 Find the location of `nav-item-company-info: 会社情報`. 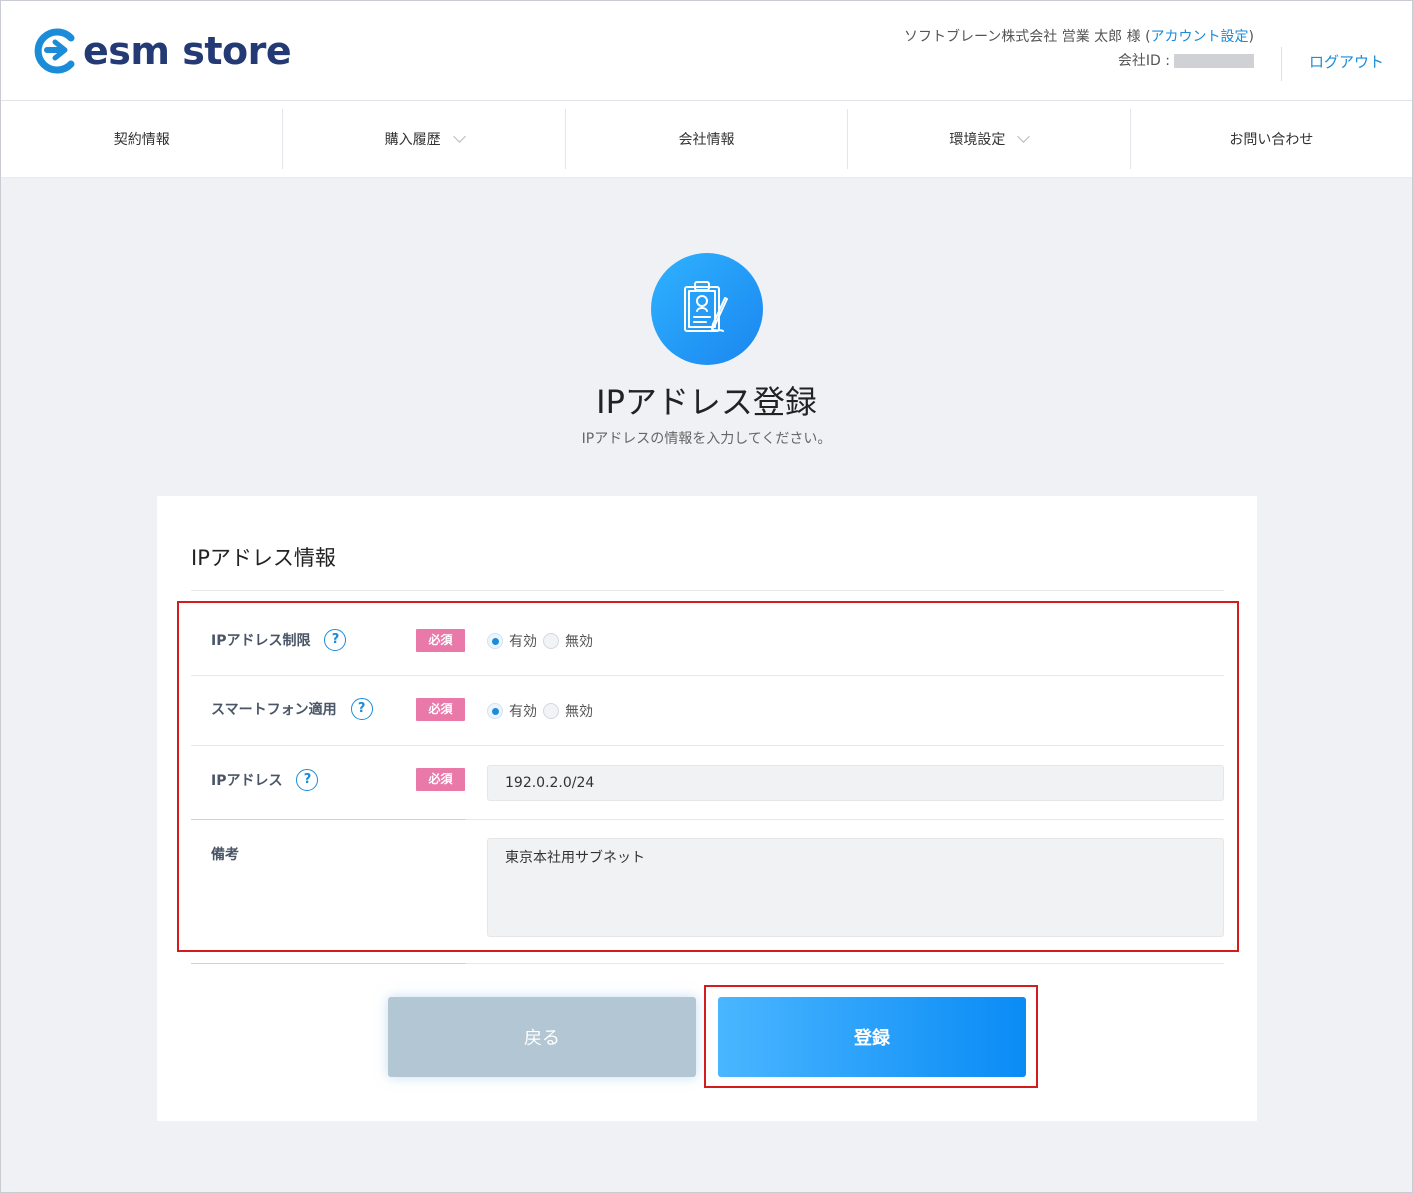

nav-item-company-info: 会社情報 is located at coordinates (707, 139).